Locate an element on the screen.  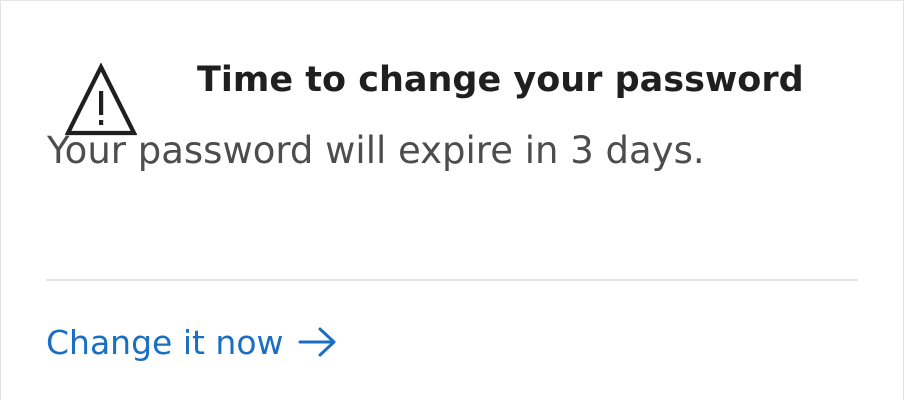
arrow-right-icon is located at coordinates (317, 342).